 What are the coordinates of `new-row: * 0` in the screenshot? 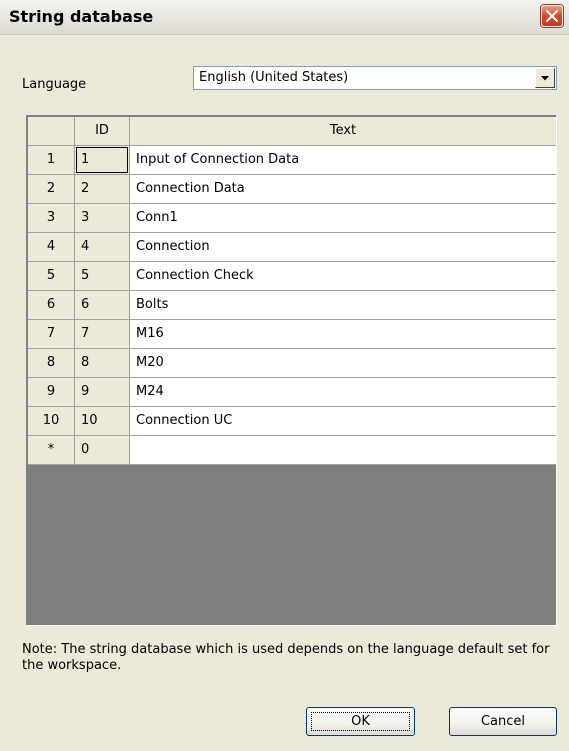 It's located at (292, 450).